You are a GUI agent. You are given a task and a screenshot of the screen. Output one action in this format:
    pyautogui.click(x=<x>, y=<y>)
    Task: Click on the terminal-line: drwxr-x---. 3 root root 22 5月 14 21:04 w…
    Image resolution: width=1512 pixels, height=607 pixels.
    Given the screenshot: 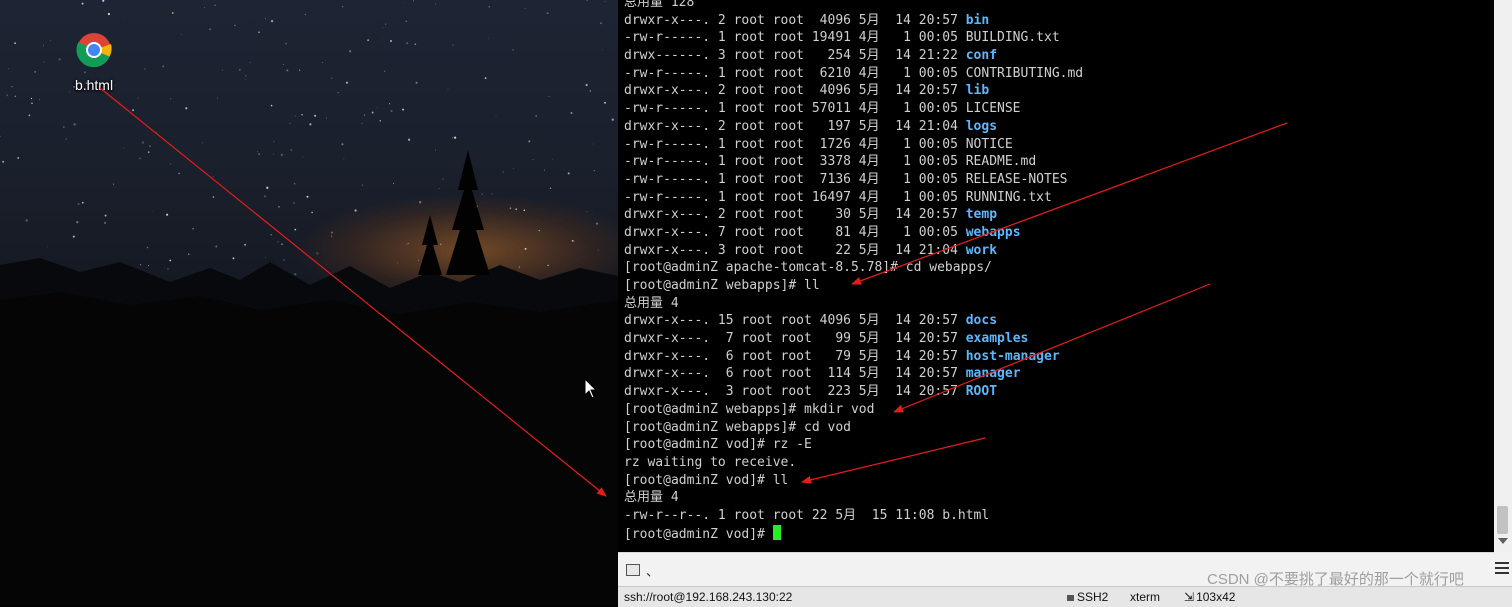 What is the action you would take?
    pyautogui.click(x=853, y=251)
    